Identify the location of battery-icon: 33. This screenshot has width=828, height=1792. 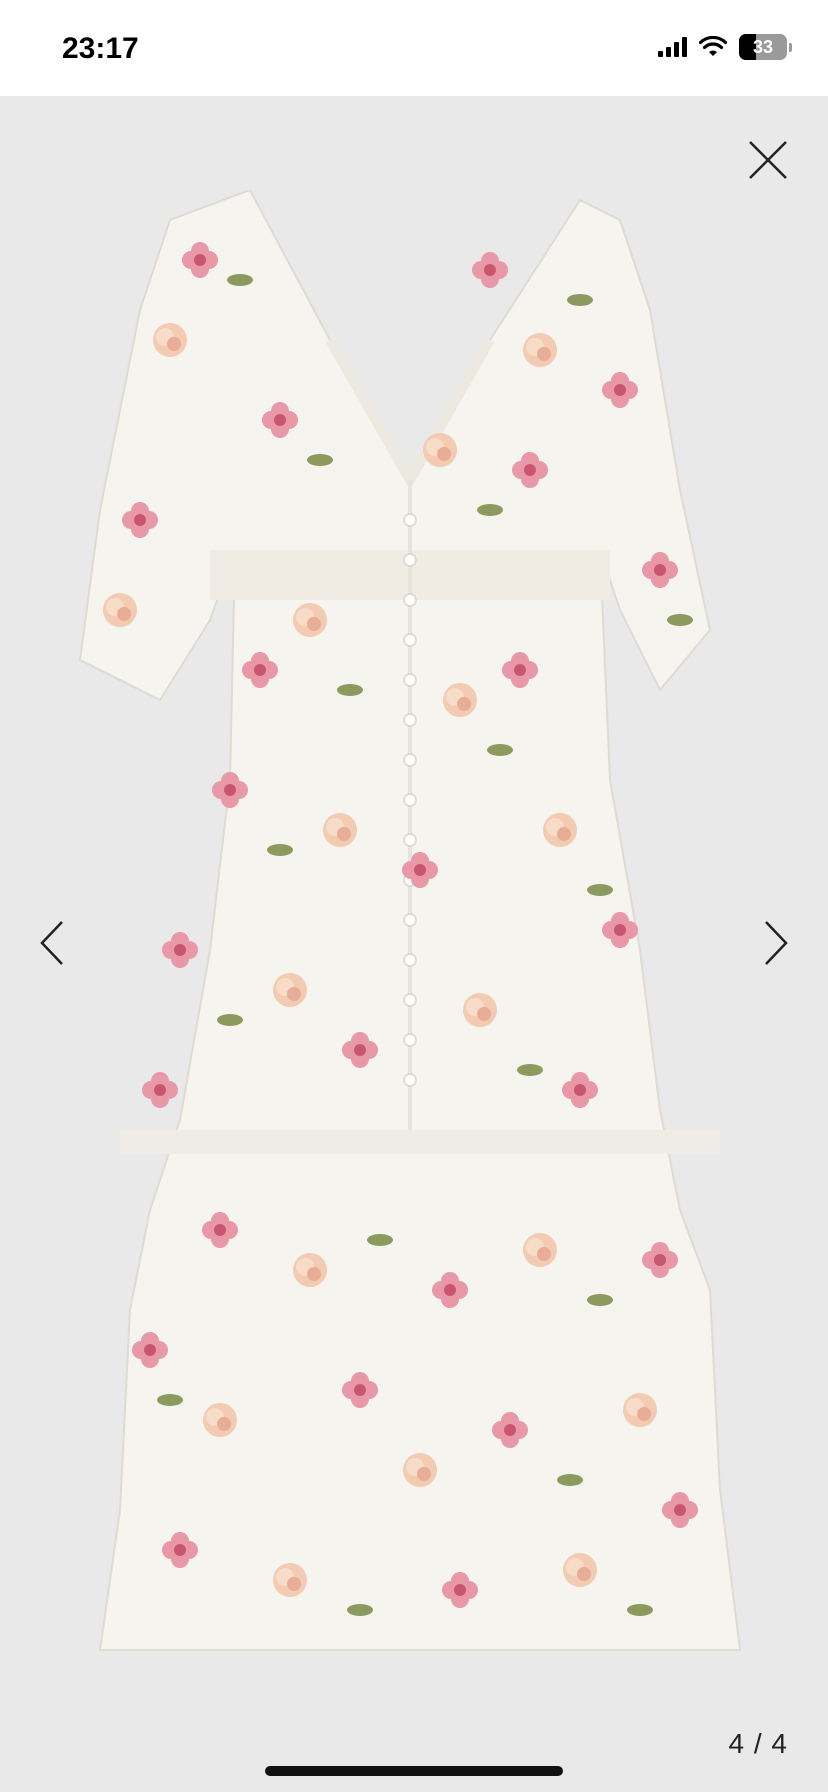
(763, 47).